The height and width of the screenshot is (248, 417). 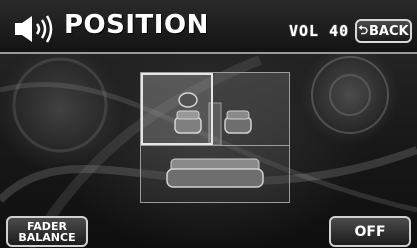 I want to click on off-button: OFF, so click(x=370, y=231).